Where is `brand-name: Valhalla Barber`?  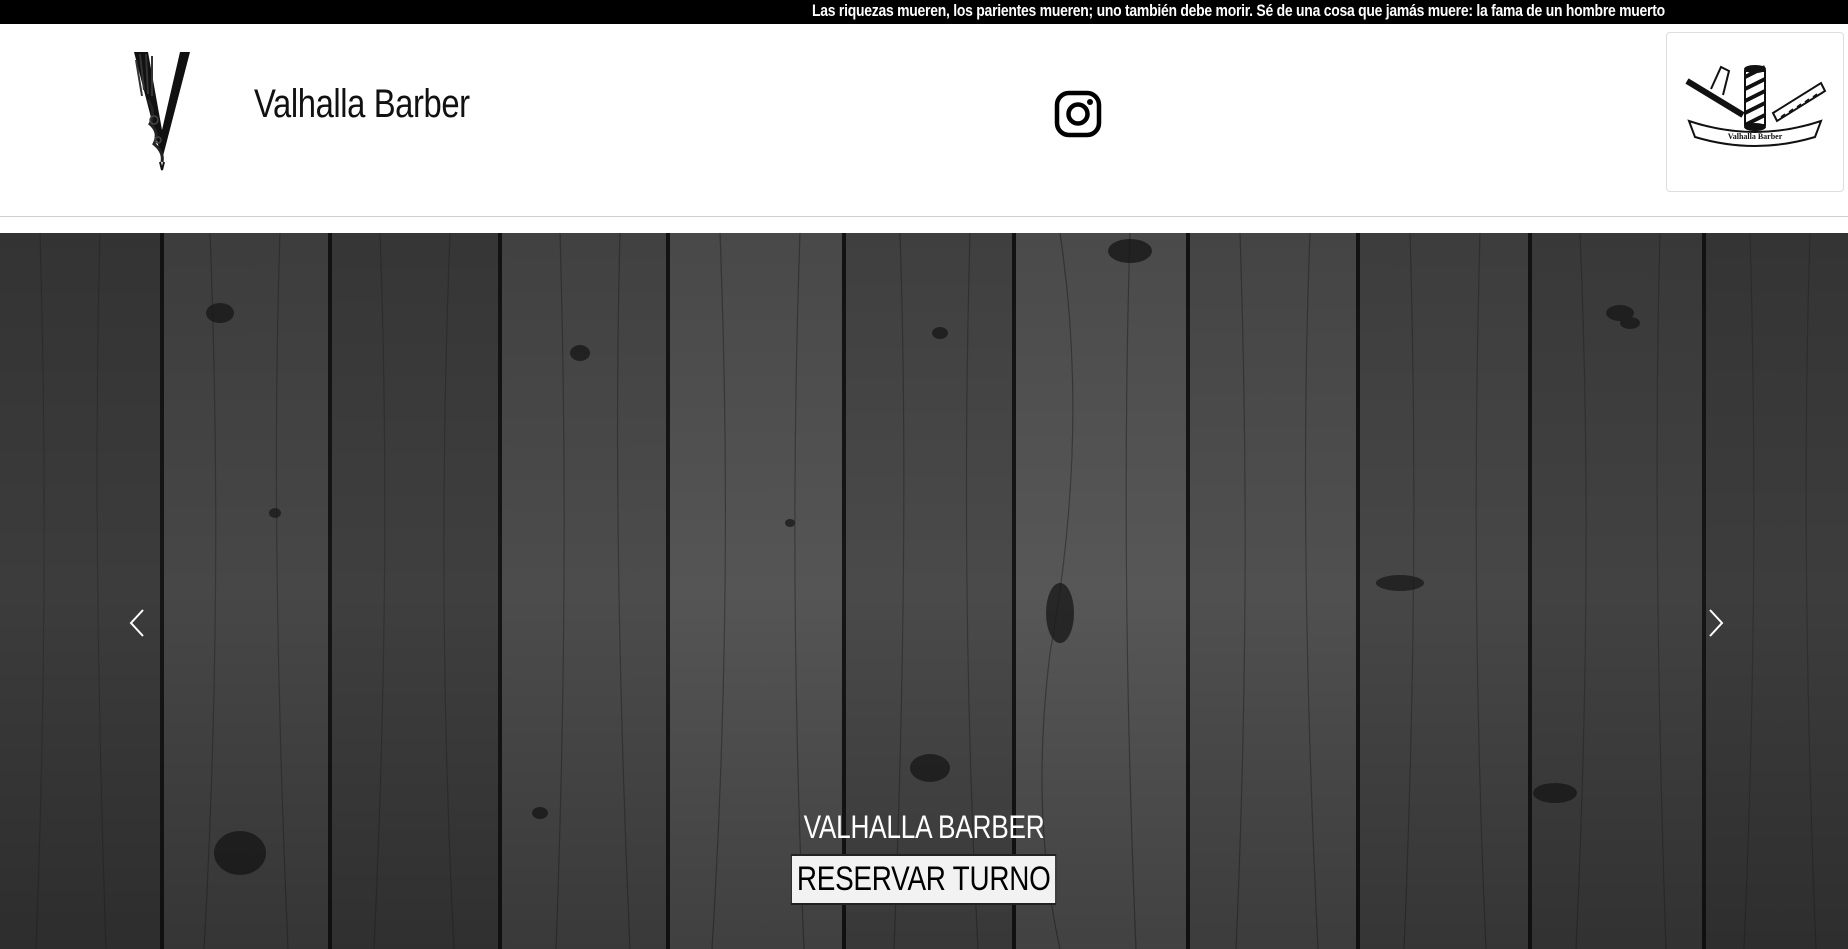
brand-name: Valhalla Barber is located at coordinates (362, 104).